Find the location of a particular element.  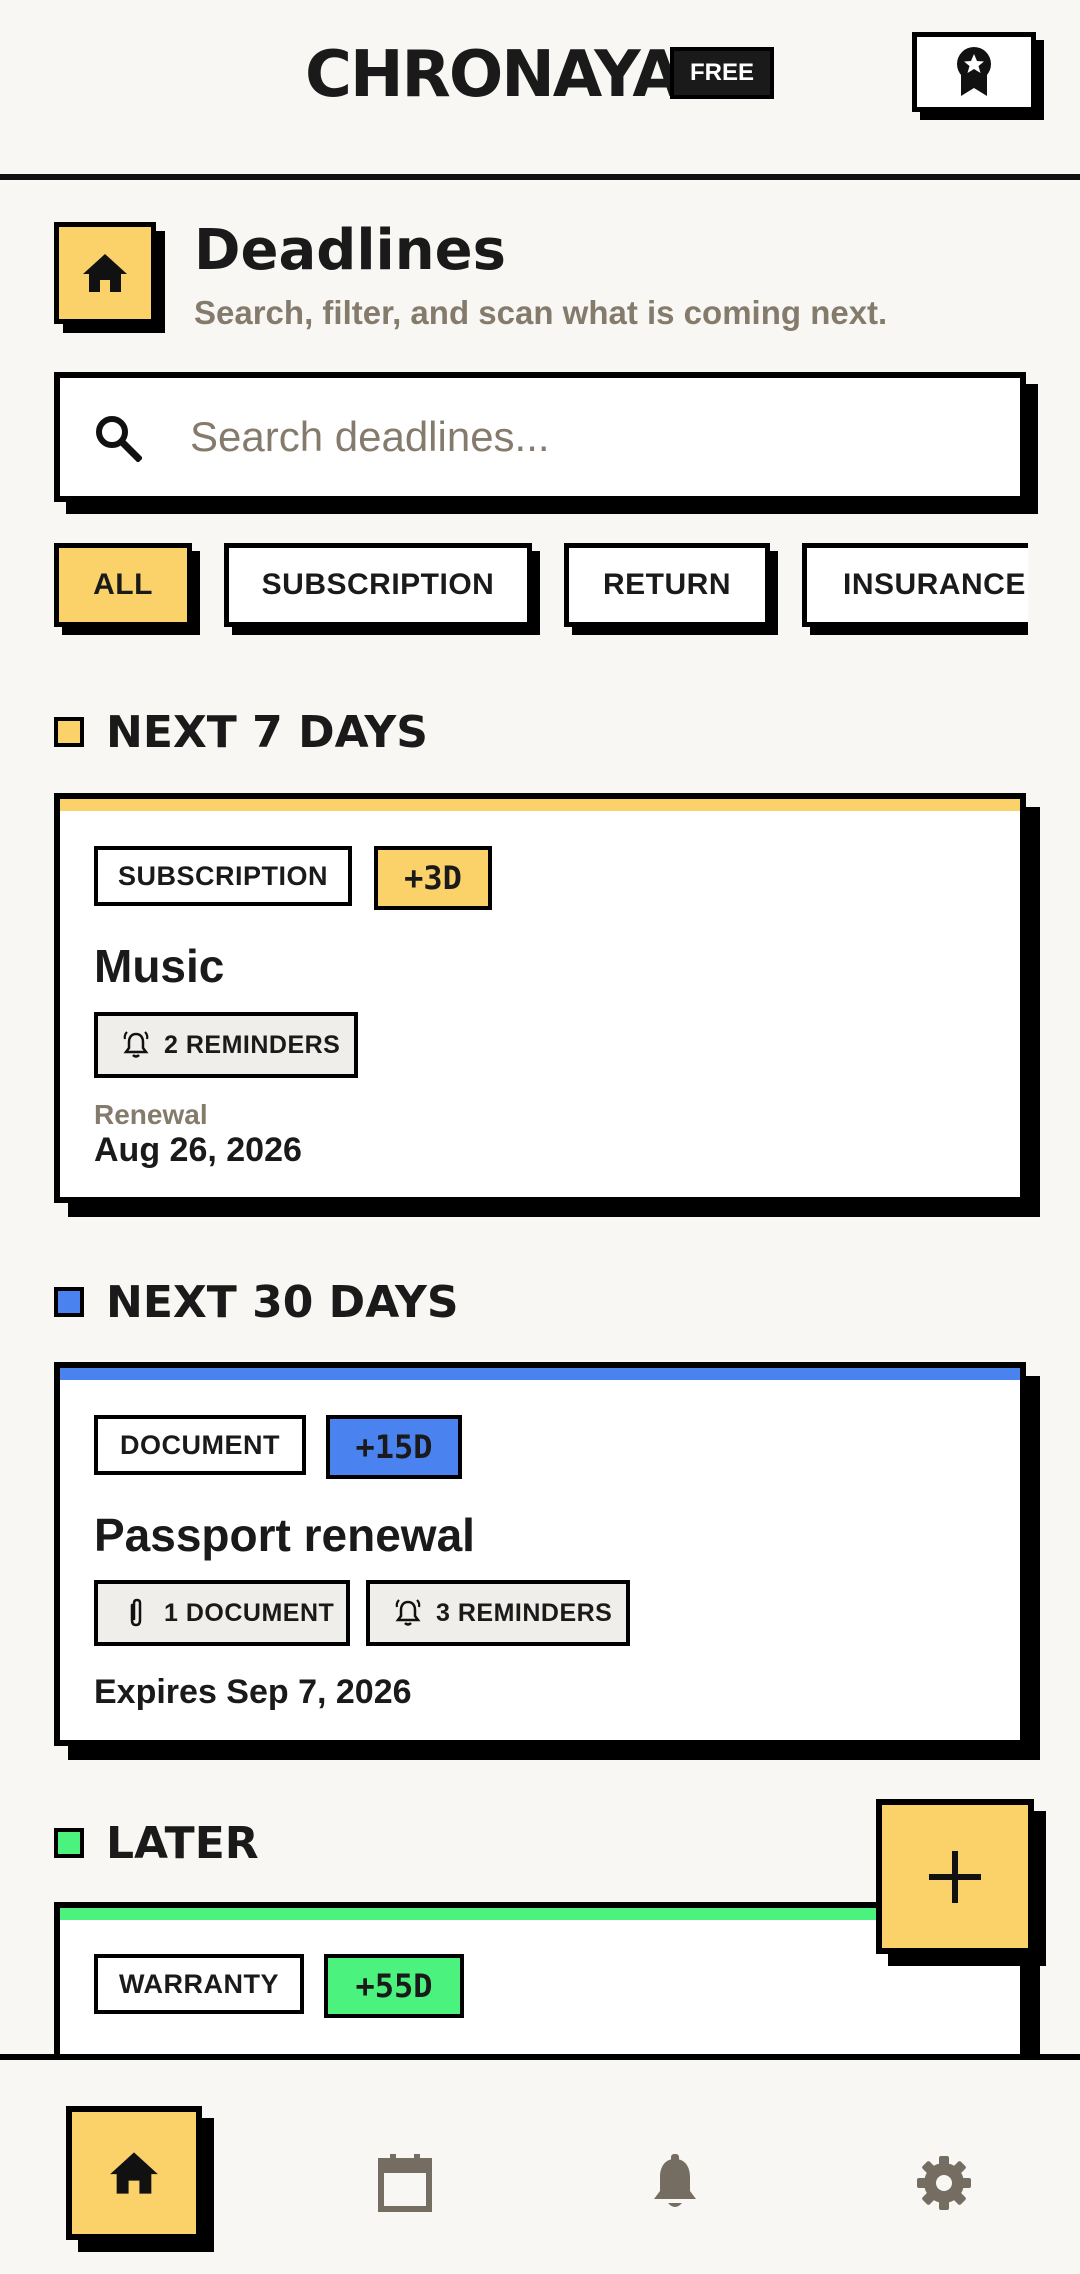

category-tag: WARRANTY is located at coordinates (199, 1984).